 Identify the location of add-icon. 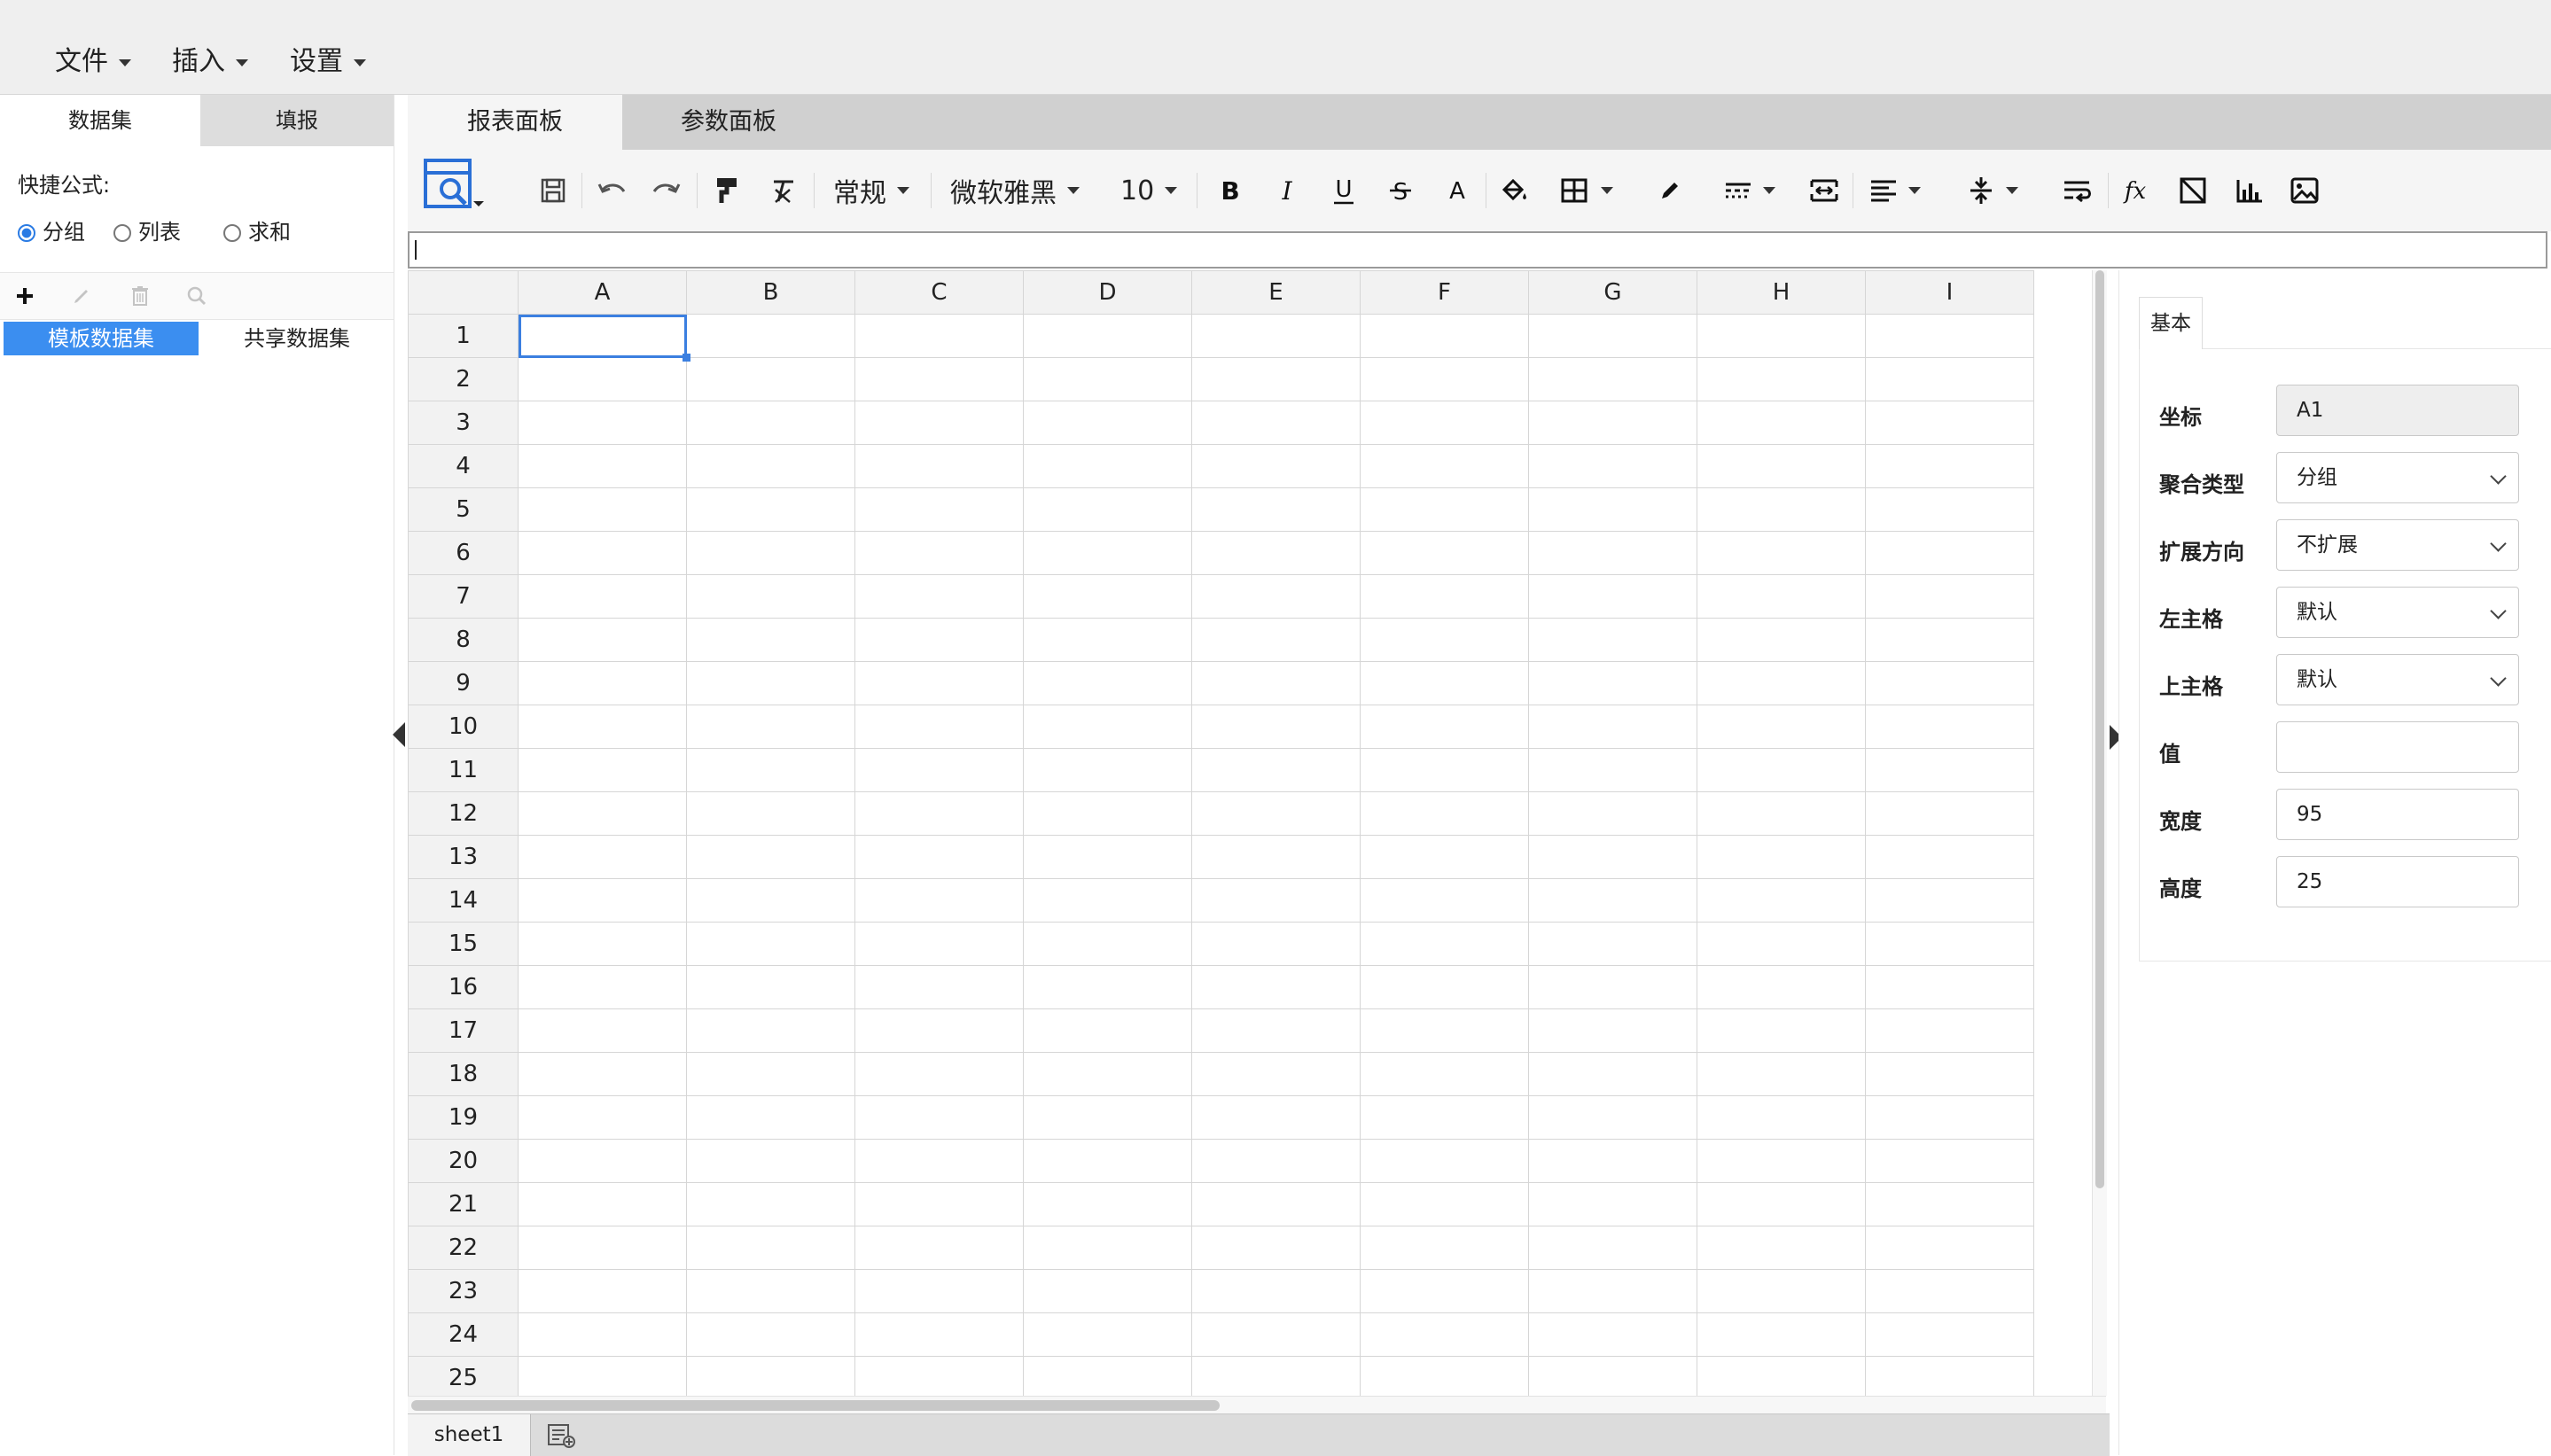
(25, 296).